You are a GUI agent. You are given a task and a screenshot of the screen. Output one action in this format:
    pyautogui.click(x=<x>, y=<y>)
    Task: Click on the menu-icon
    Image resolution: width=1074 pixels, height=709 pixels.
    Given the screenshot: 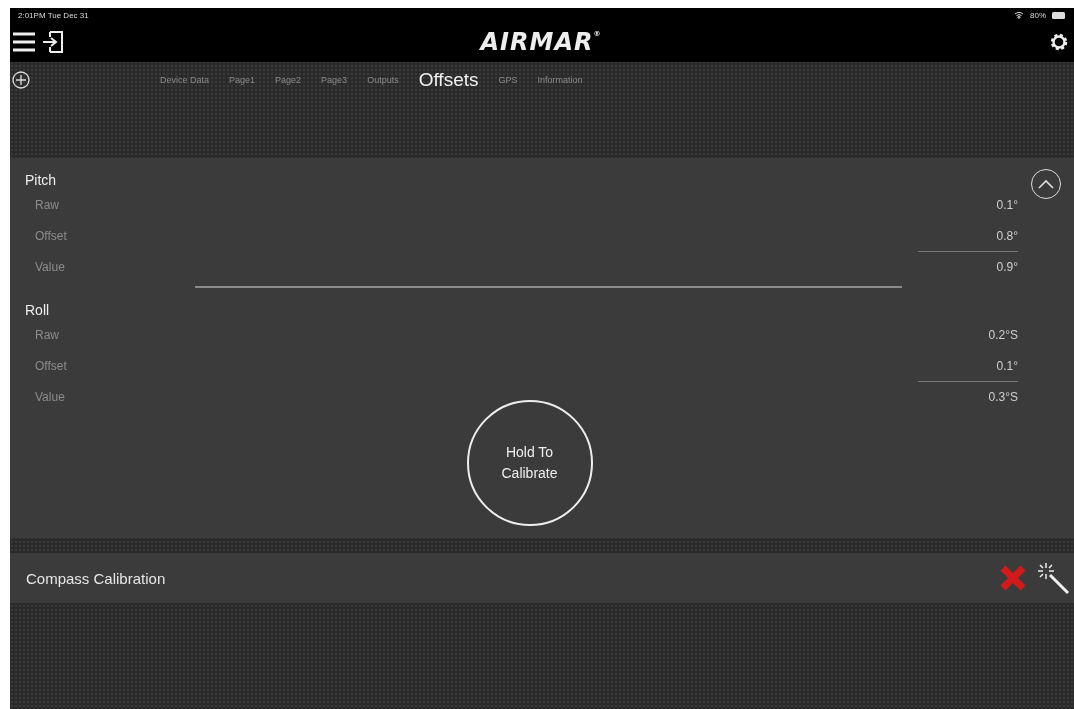 What is the action you would take?
    pyautogui.click(x=24, y=42)
    